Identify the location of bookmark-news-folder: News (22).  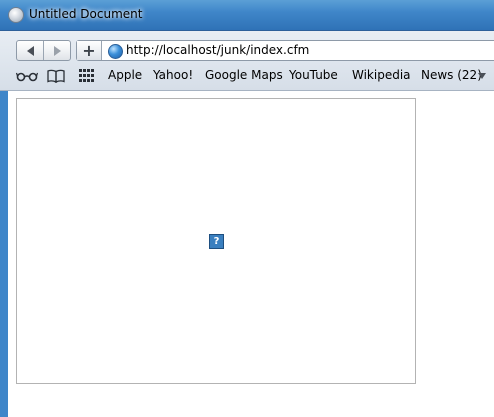
(451, 75).